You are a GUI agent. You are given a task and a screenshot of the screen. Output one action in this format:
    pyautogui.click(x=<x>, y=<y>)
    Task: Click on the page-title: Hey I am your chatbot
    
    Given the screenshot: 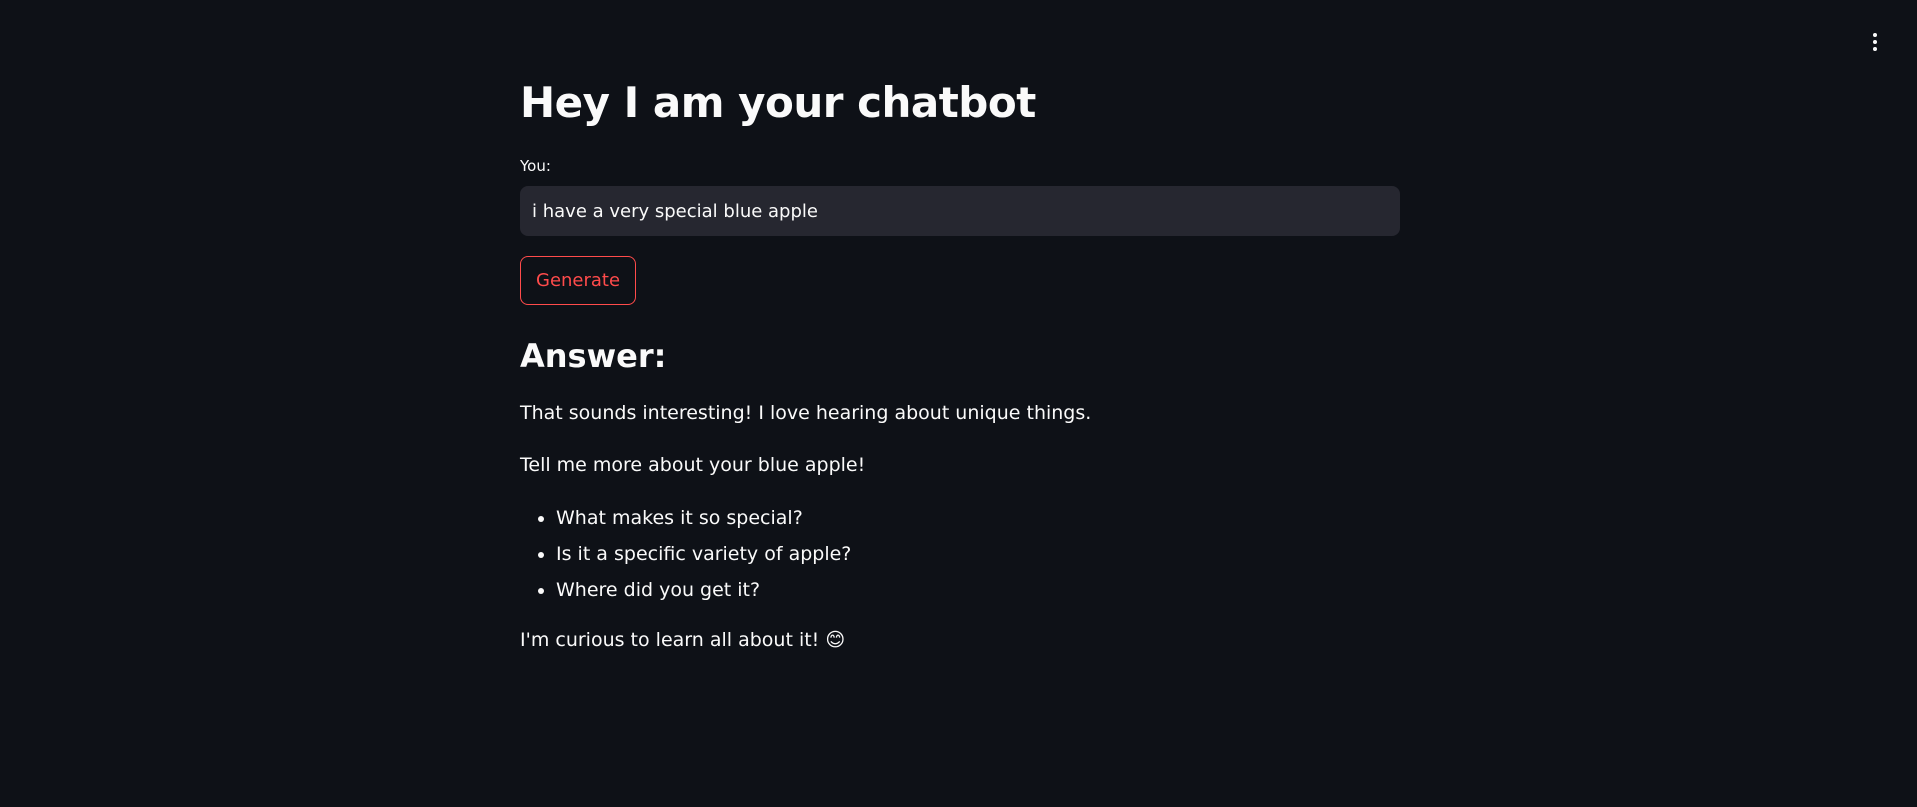 What is the action you would take?
    pyautogui.click(x=778, y=102)
    